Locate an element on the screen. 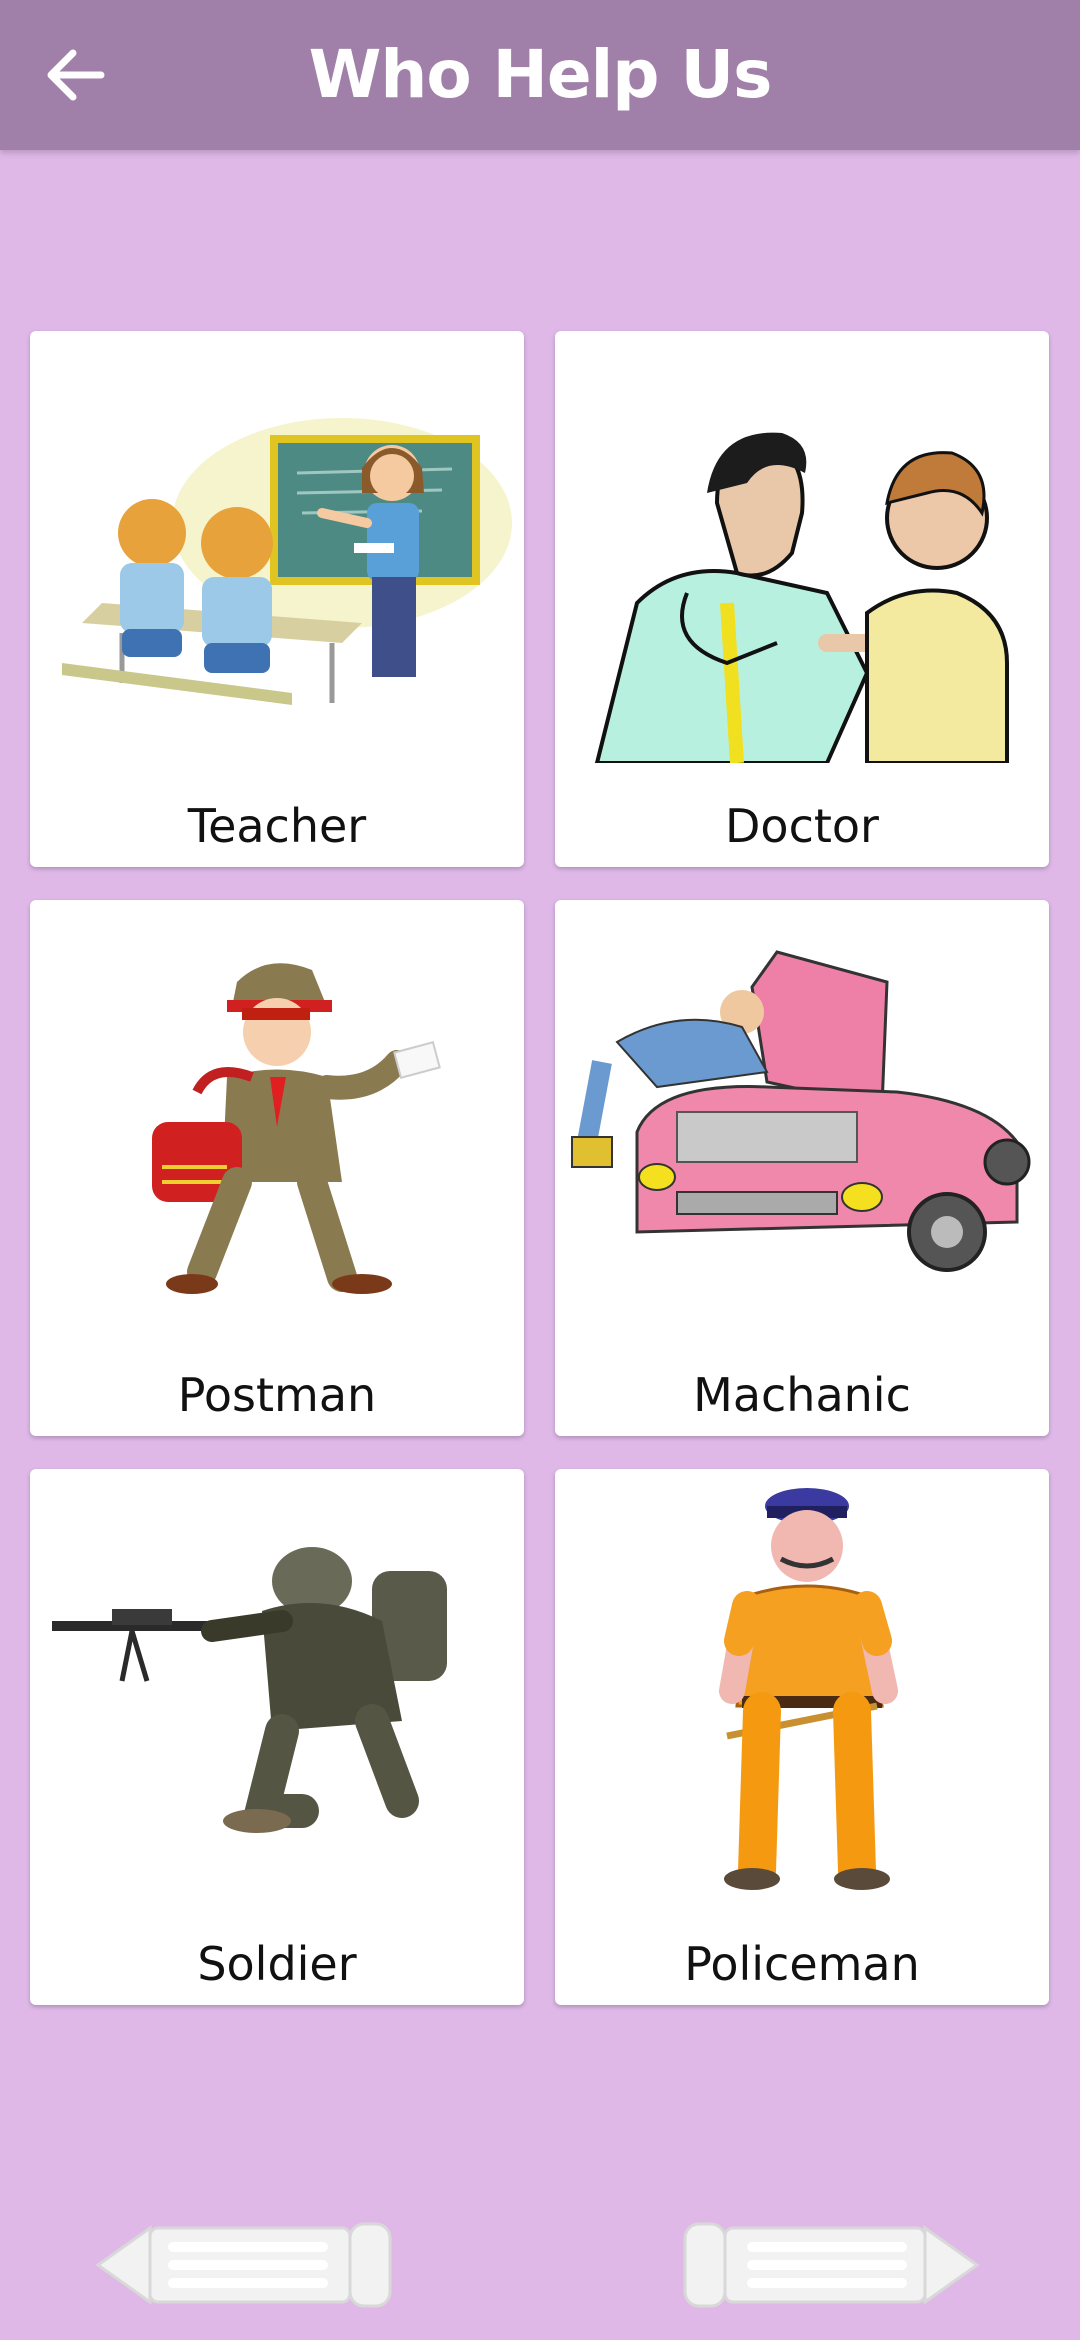 Image resolution: width=1080 pixels, height=2340 pixels. card-label: Teacher is located at coordinates (277, 826).